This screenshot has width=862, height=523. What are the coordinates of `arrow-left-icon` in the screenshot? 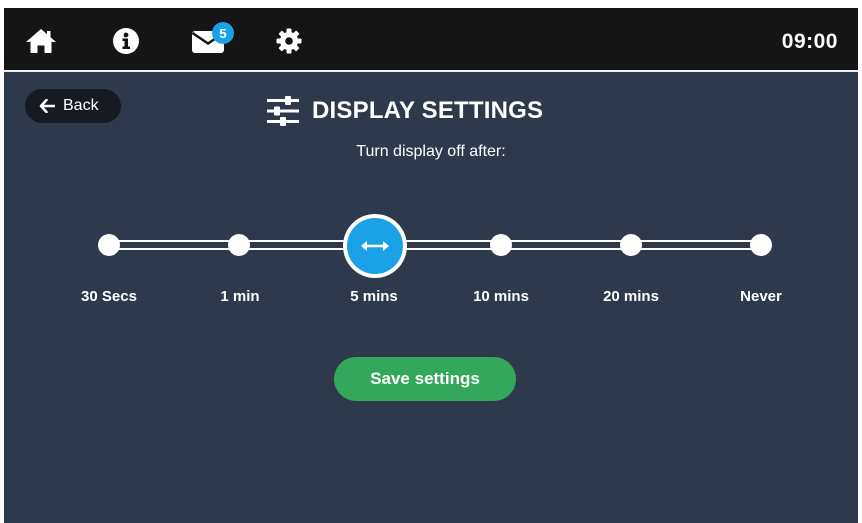 It's located at (47, 106).